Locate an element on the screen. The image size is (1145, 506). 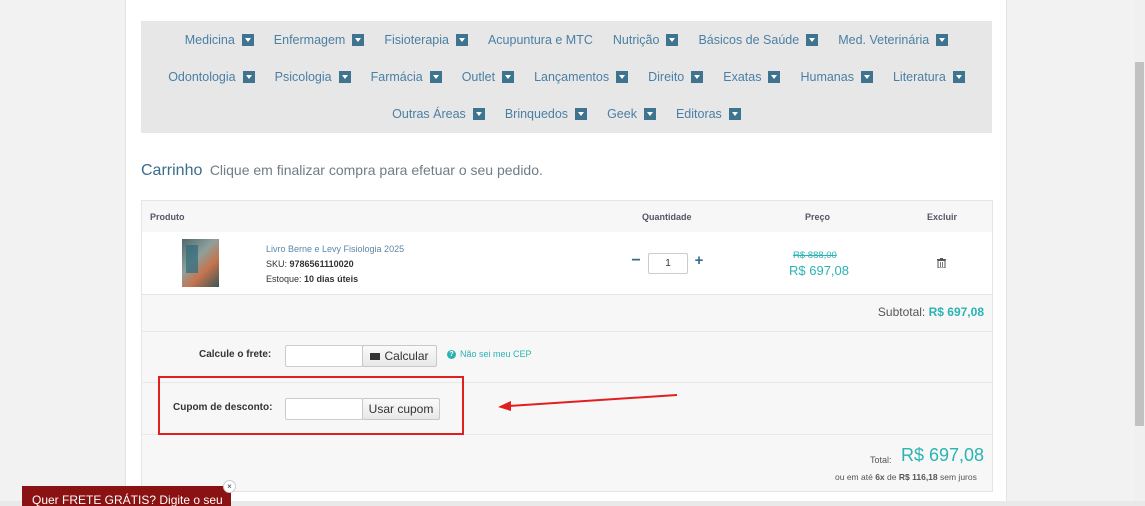
nav-item-odontologia: Odontologia is located at coordinates (211, 77).